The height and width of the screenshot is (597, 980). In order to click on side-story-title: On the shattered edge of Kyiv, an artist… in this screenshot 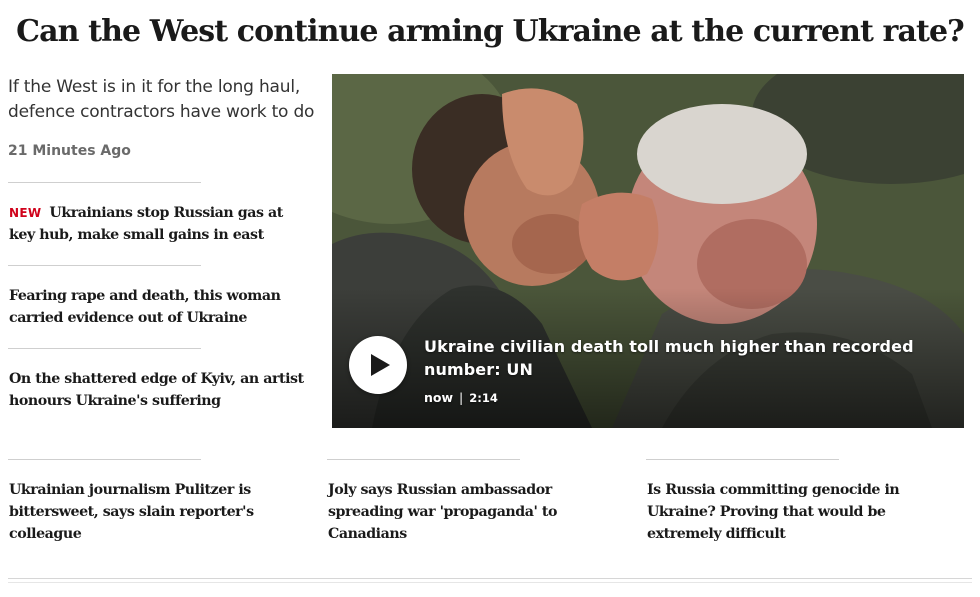, I will do `click(156, 390)`.